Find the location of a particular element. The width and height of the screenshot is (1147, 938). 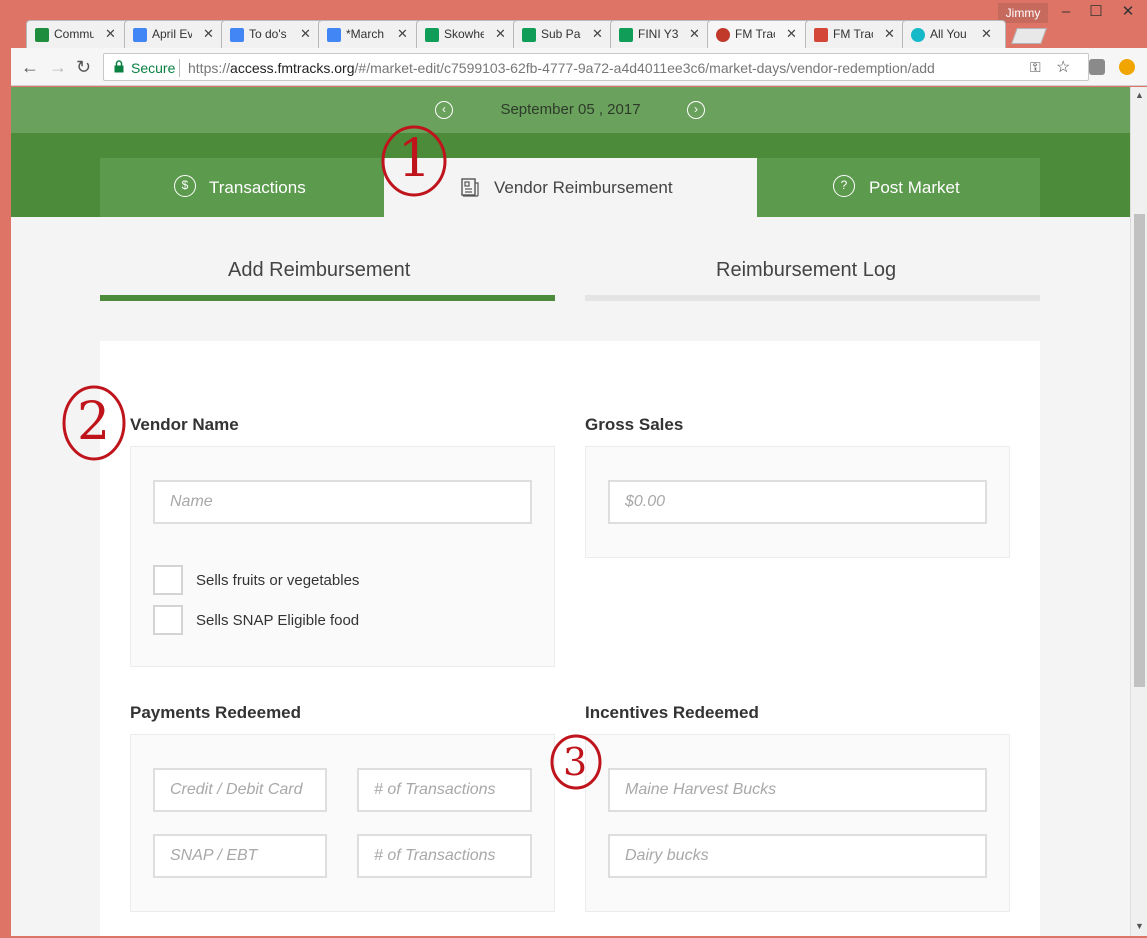

subtab-underline is located at coordinates (812, 298).